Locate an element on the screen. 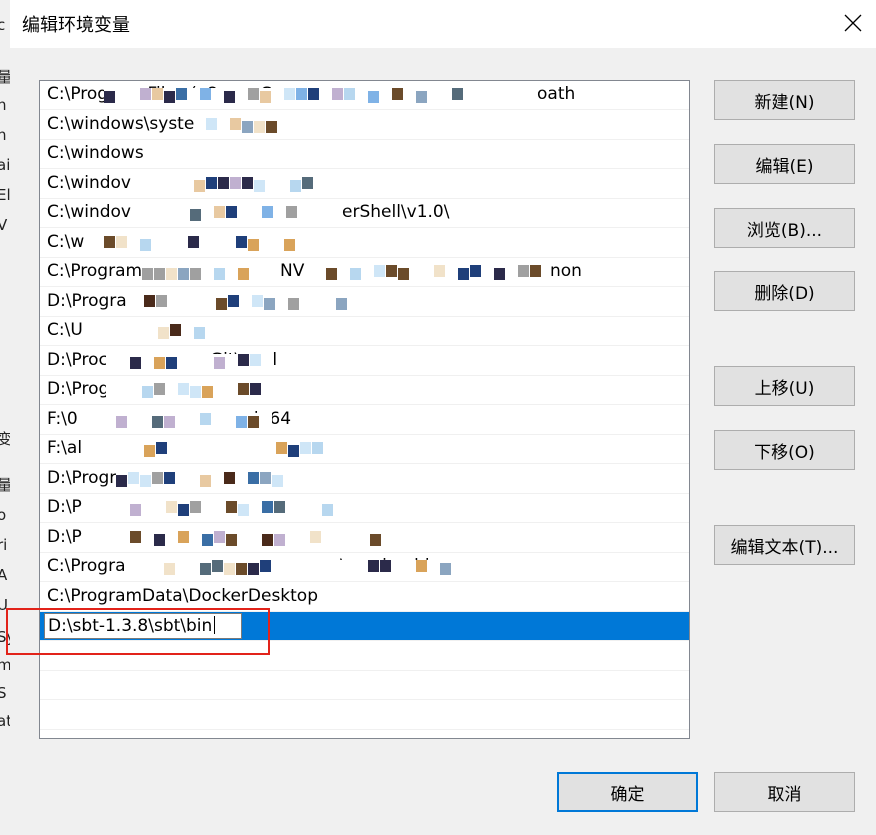 The height and width of the screenshot is (835, 876). background-text: ri is located at coordinates (4, 545).